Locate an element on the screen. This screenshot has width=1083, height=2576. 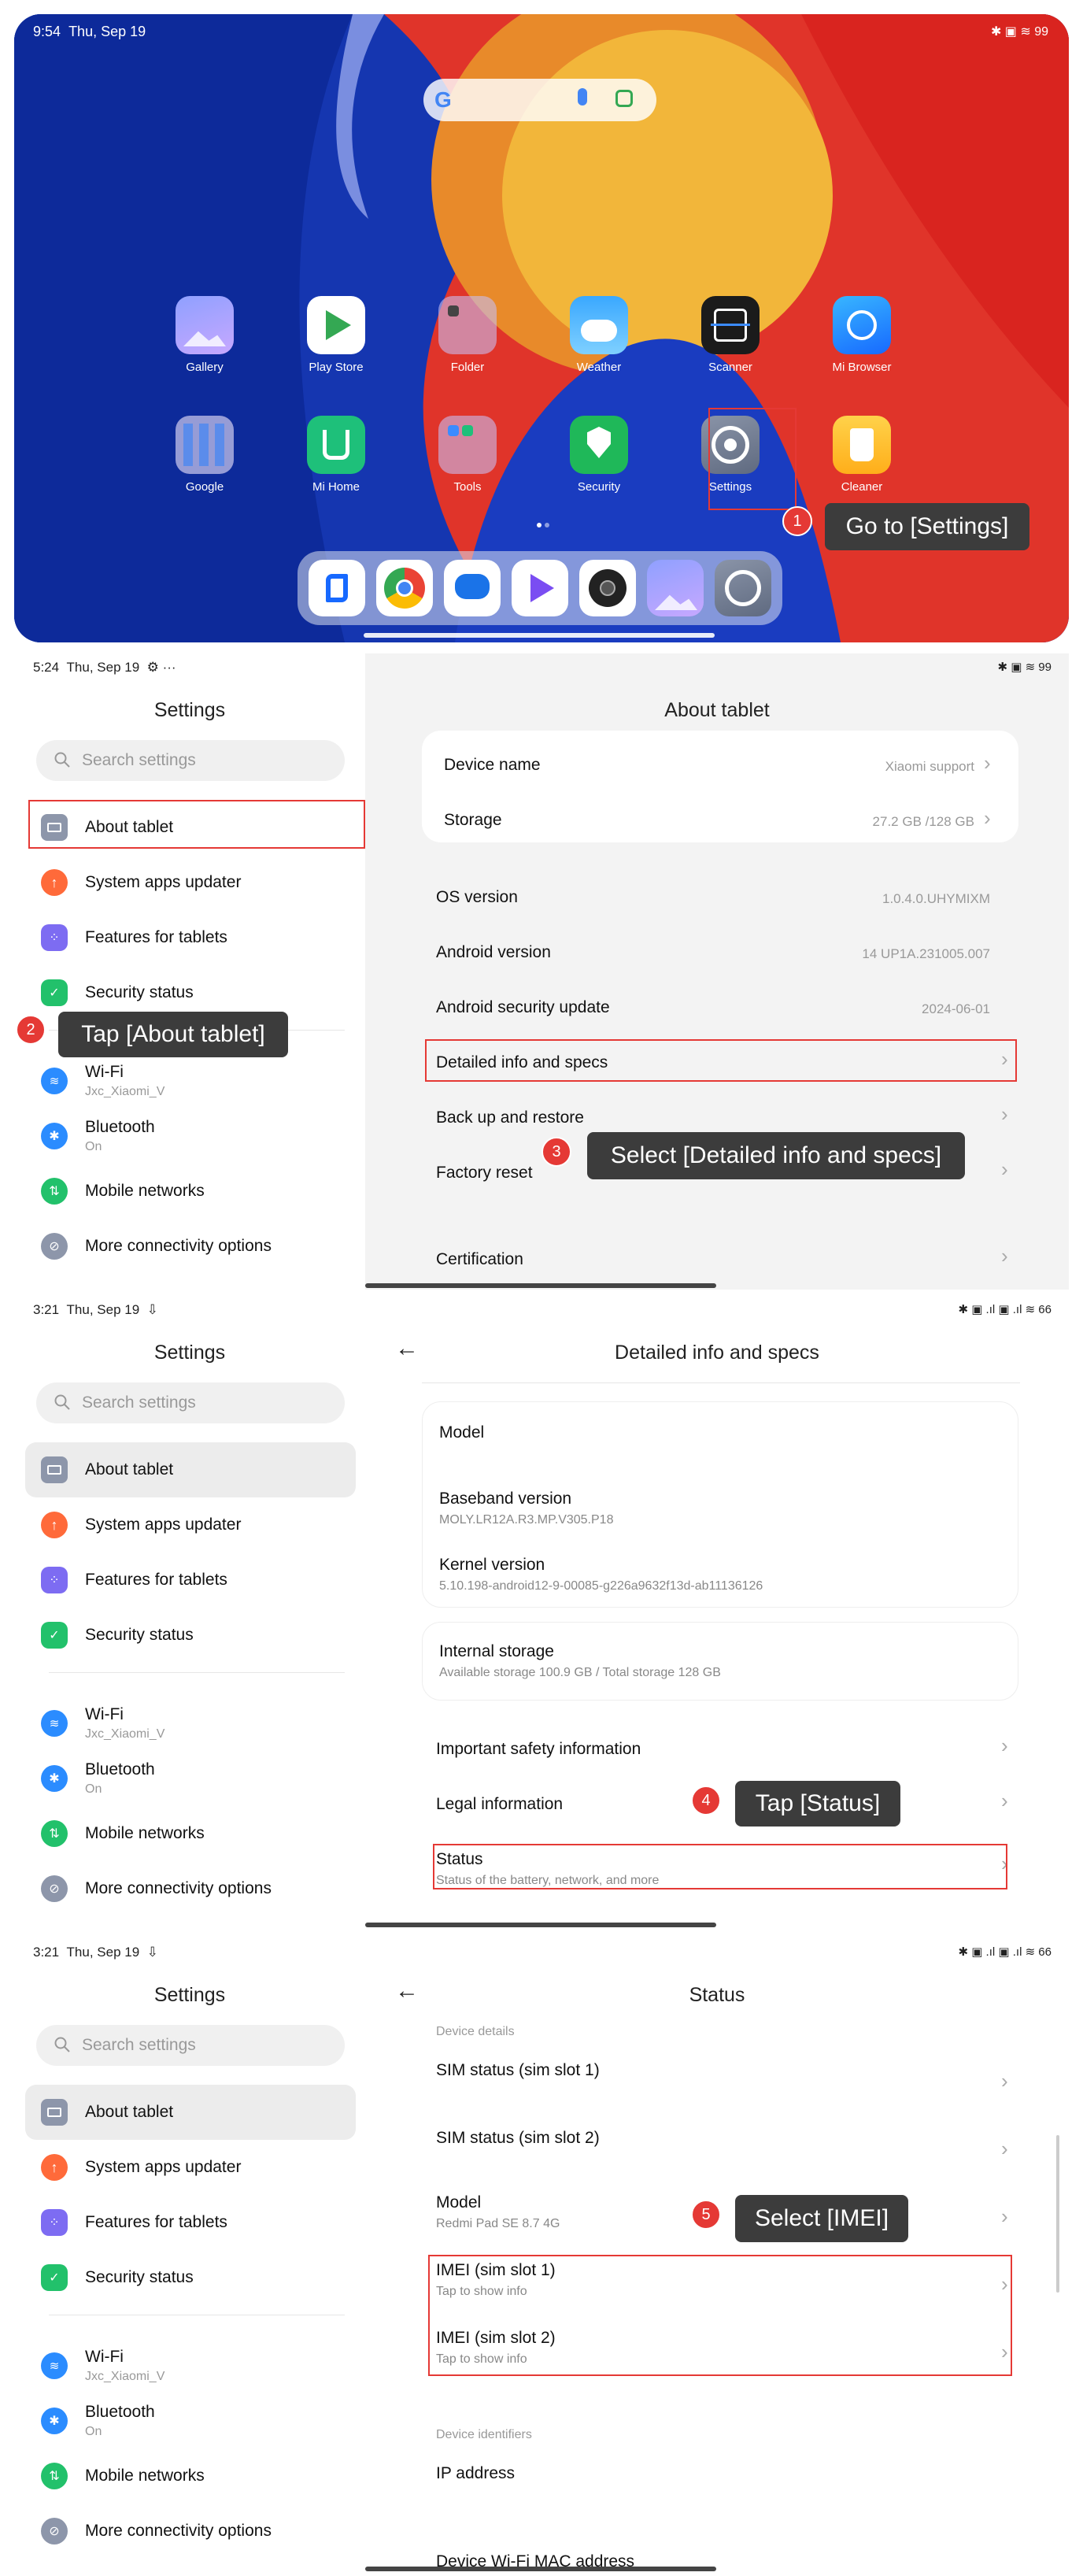
os-version-value: 1.0.4.0.UHYMIXM is located at coordinates (936, 898).